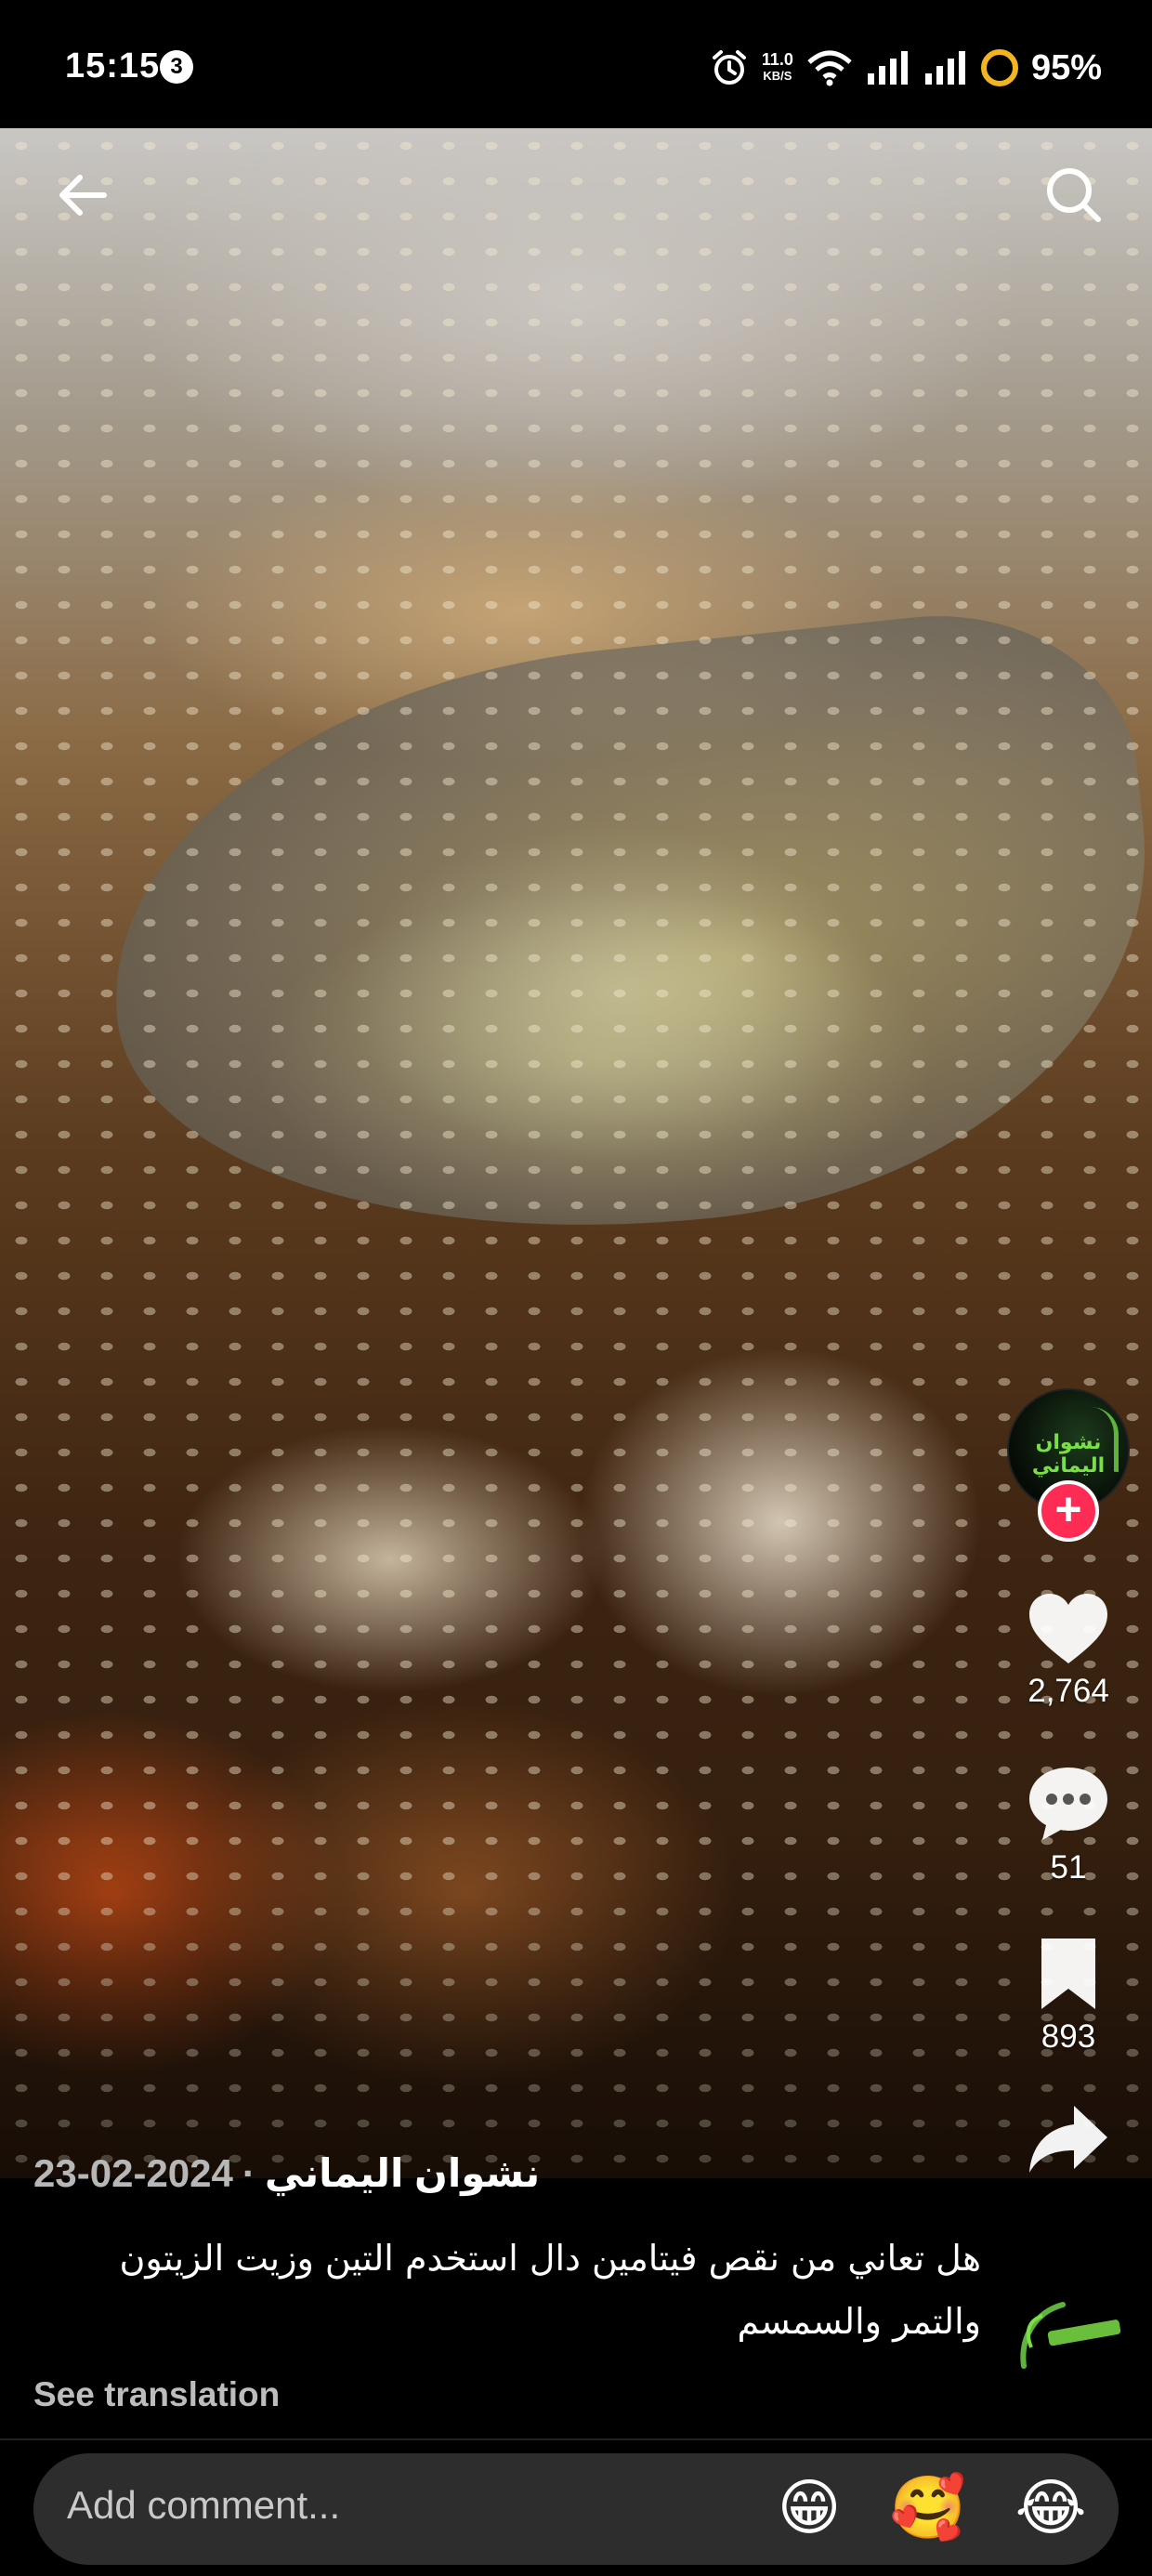 The height and width of the screenshot is (2576, 1152). I want to click on network-speed: 11.0 KB/S, so click(777, 68).